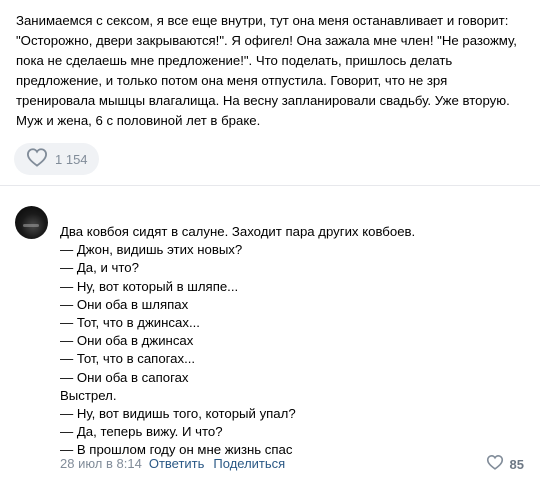  I want to click on comment-text-line: — Да, и что?, so click(99, 268).